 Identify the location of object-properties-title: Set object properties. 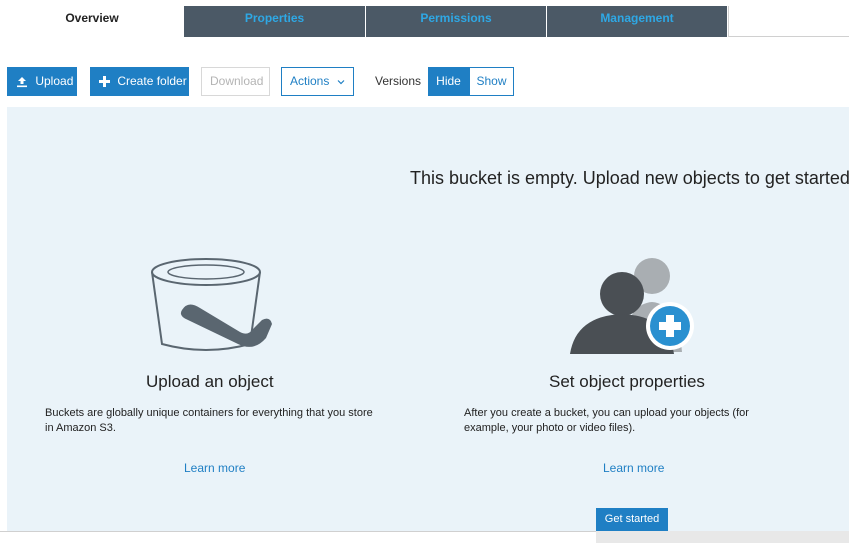
(627, 381).